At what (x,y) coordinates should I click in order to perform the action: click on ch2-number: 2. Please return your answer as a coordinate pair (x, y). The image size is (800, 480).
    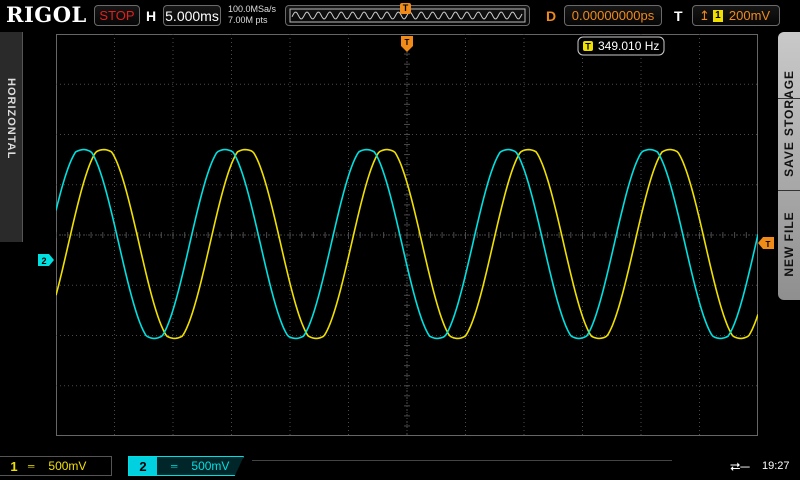
    Looking at the image, I should click on (143, 466).